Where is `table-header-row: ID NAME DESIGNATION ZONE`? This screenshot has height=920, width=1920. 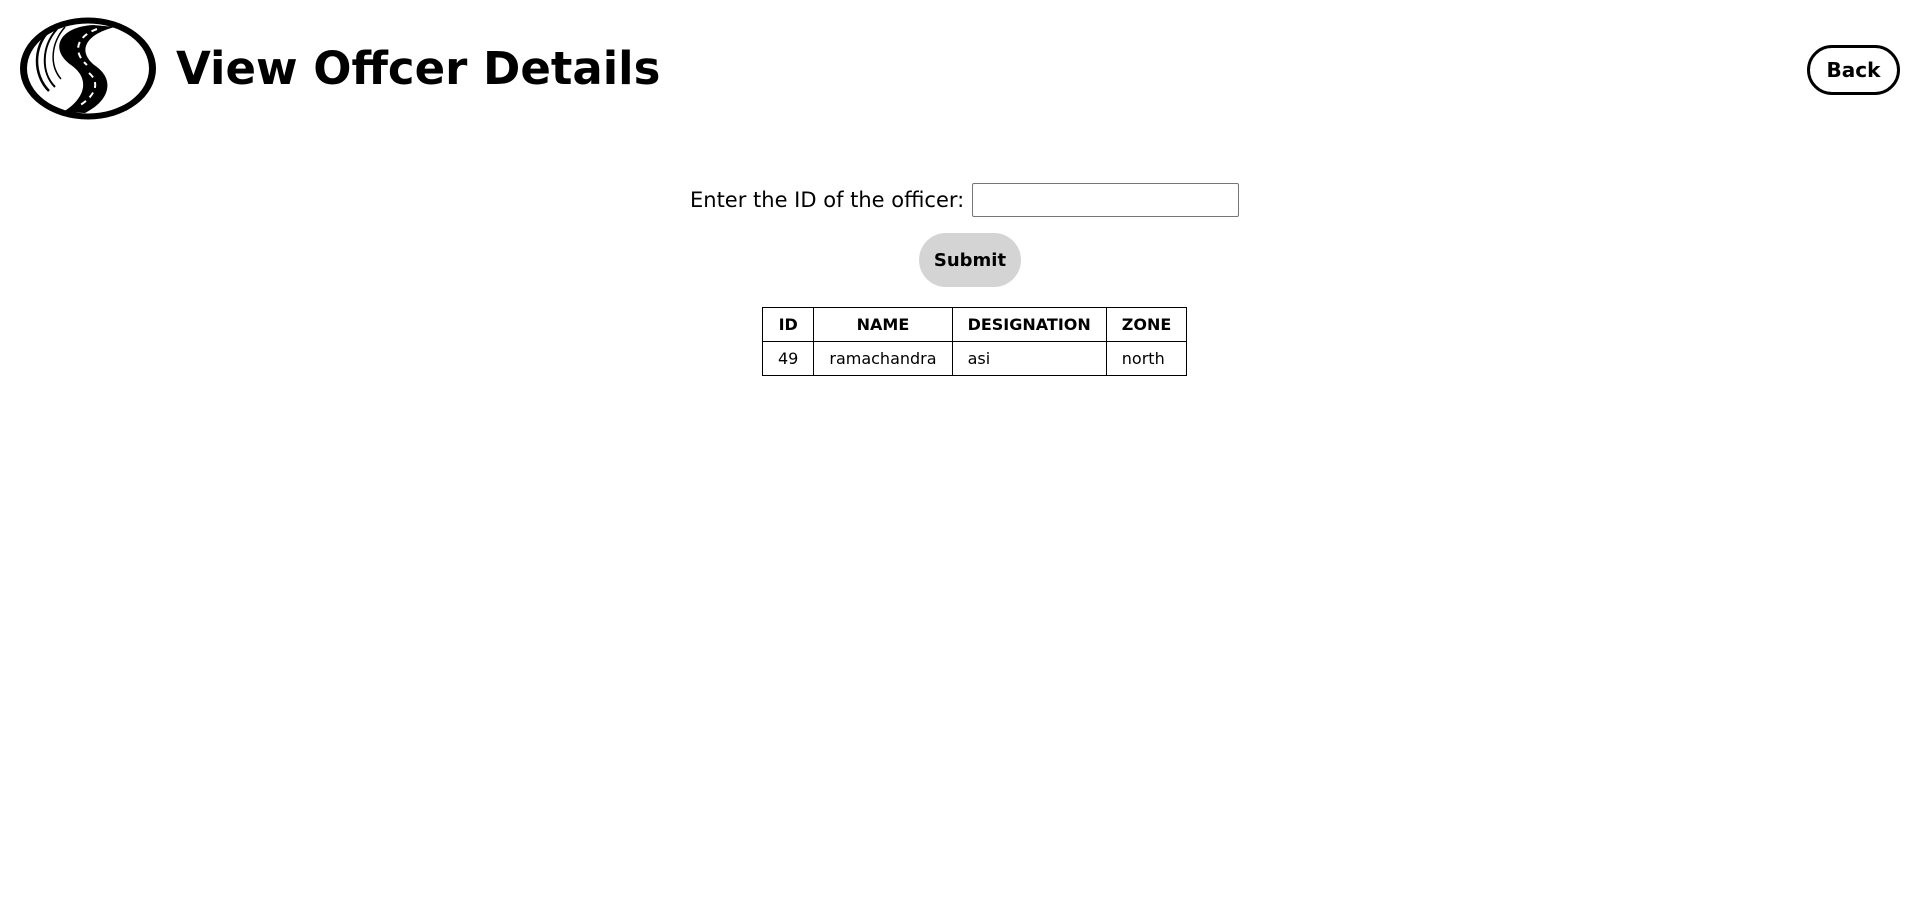
table-header-row: ID NAME DESIGNATION ZONE is located at coordinates (974, 324).